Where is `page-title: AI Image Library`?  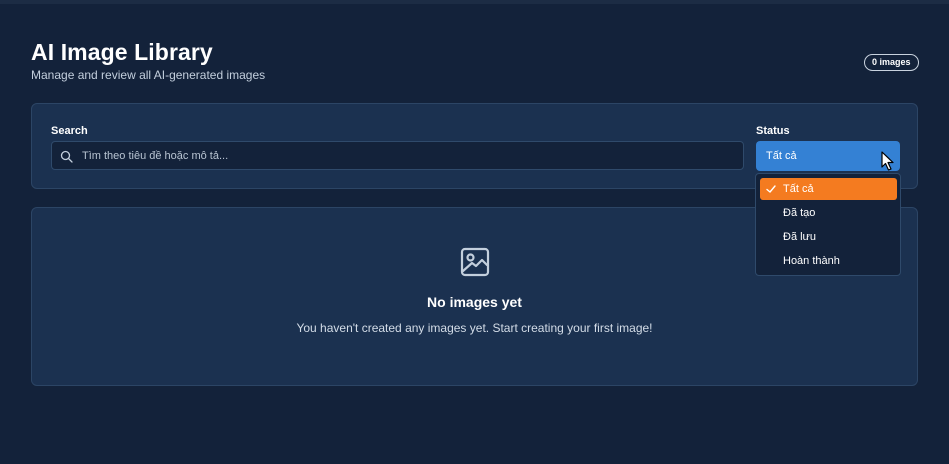 page-title: AI Image Library is located at coordinates (122, 52).